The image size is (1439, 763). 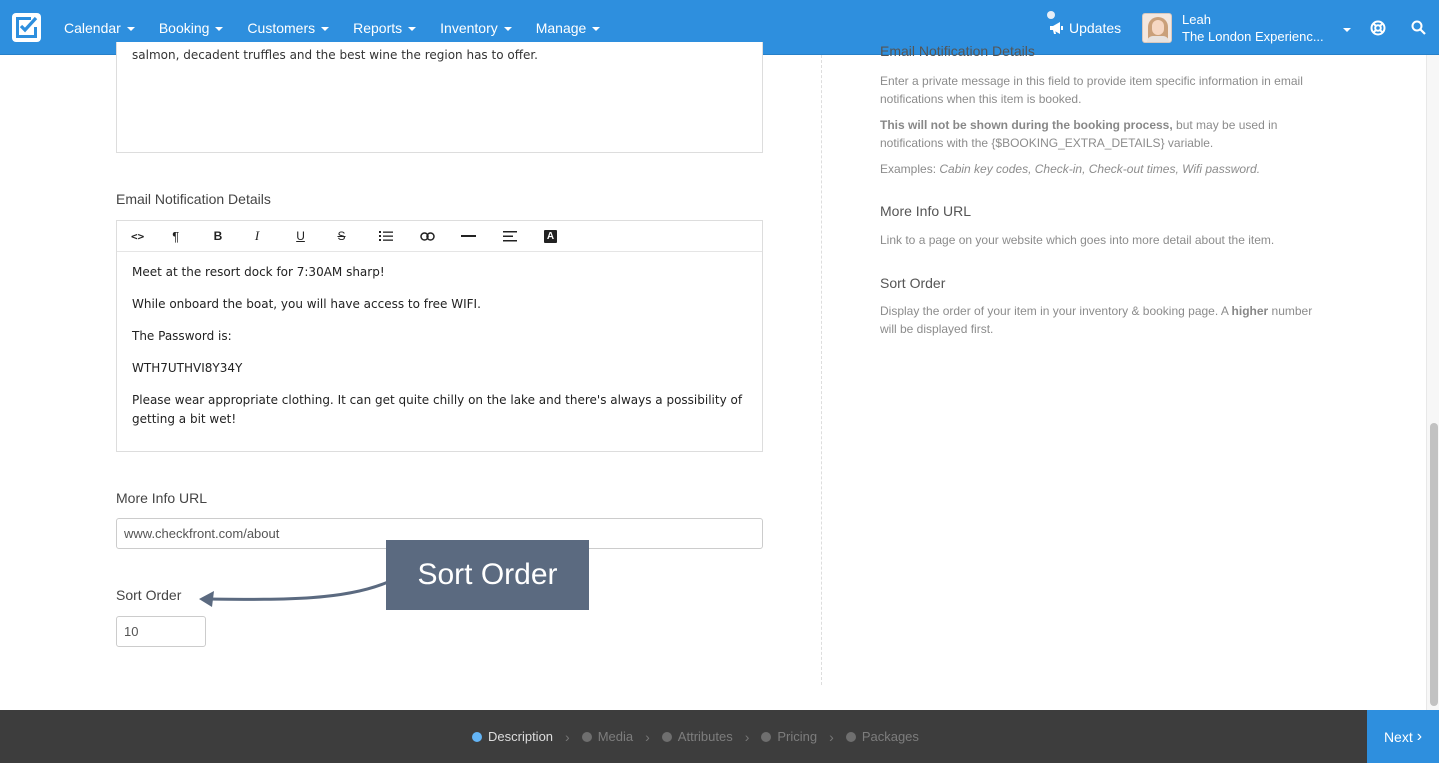 What do you see at coordinates (131, 631) in the screenshot?
I see `sort-order-value: 10` at bounding box center [131, 631].